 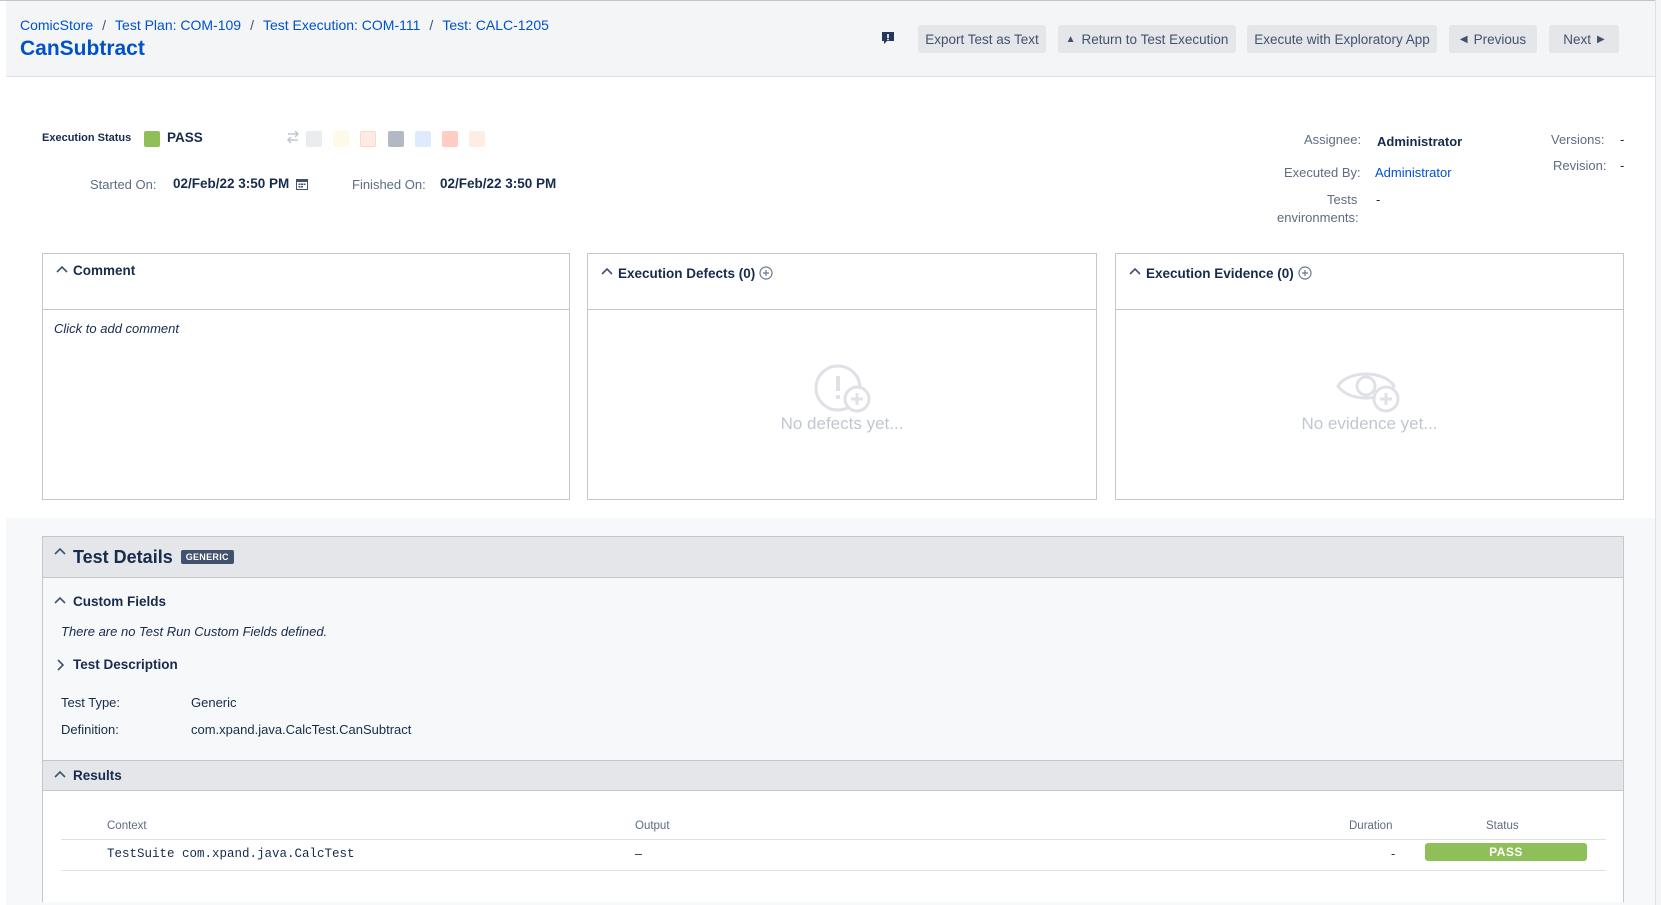 I want to click on evidence-eye-add-icon, so click(x=1367, y=392).